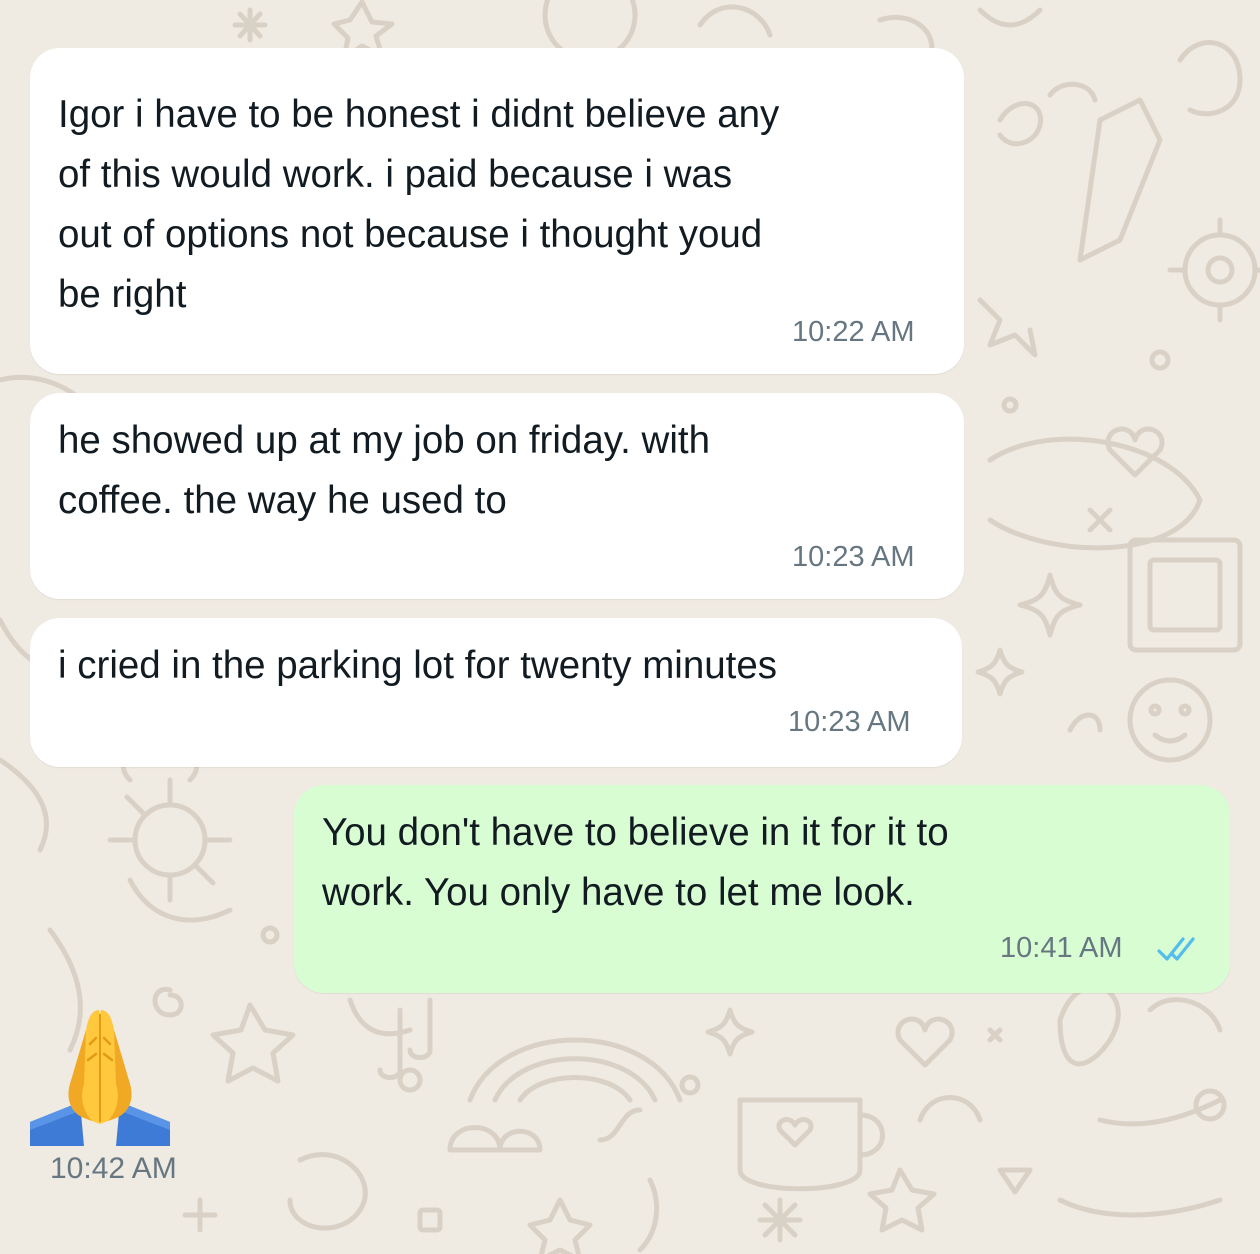 This screenshot has height=1254, width=1260. What do you see at coordinates (113, 1168) in the screenshot?
I see `message-timestamp: 10:42 AM` at bounding box center [113, 1168].